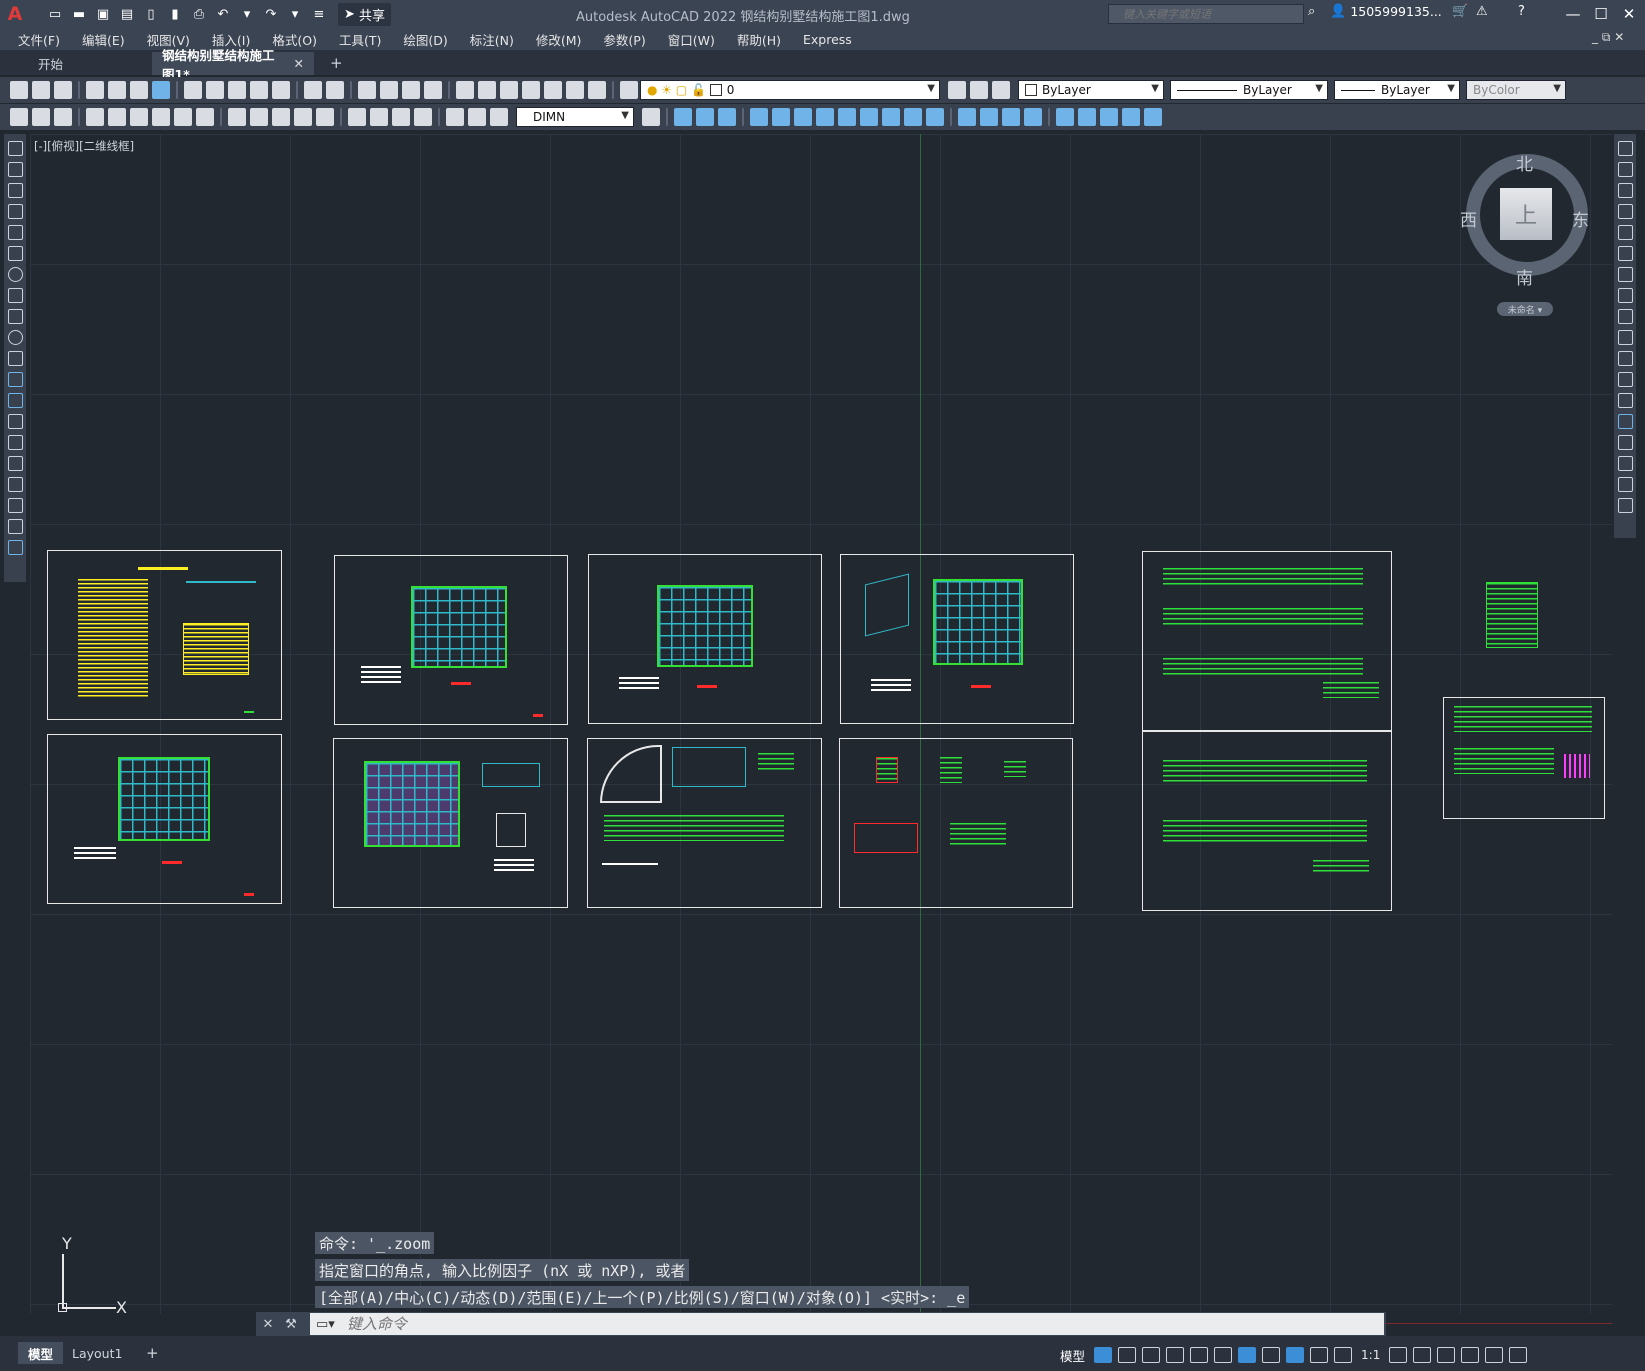 The width and height of the screenshot is (1645, 1371). Describe the element at coordinates (1151, 1355) in the screenshot. I see `ortho-icon` at that location.